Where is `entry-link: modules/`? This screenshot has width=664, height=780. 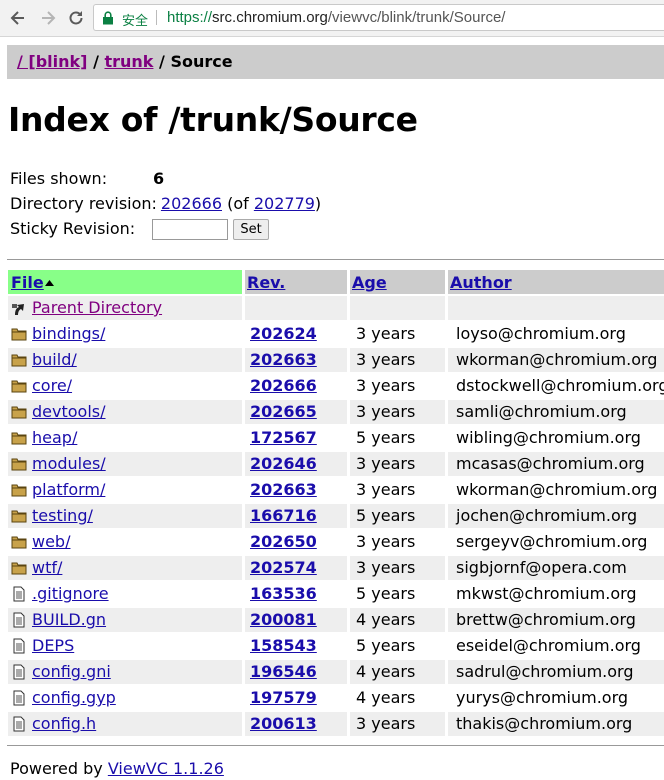
entry-link: modules/ is located at coordinates (69, 463).